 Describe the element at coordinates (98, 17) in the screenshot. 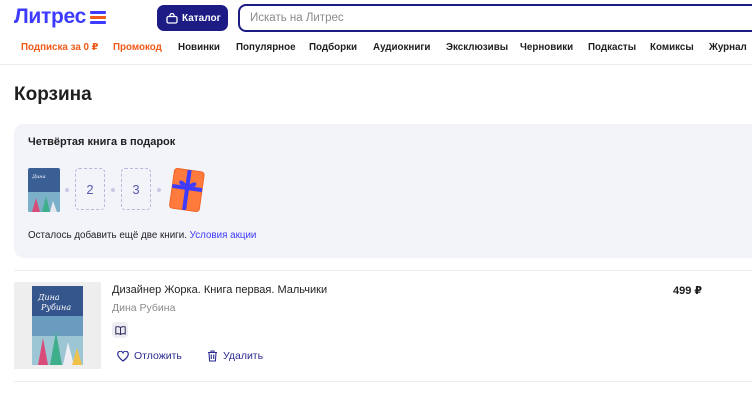

I see `logo-mark-icon` at that location.